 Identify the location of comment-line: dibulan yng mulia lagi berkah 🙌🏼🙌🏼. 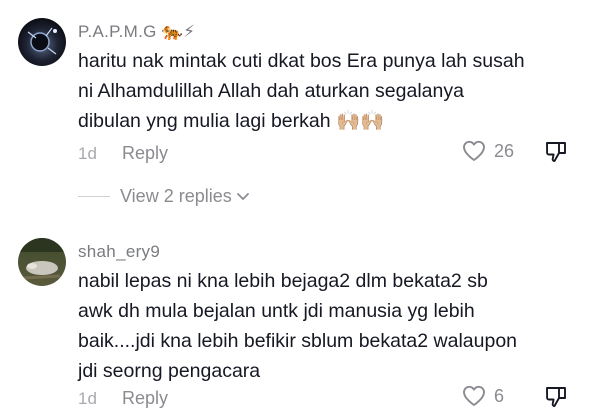
(231, 121).